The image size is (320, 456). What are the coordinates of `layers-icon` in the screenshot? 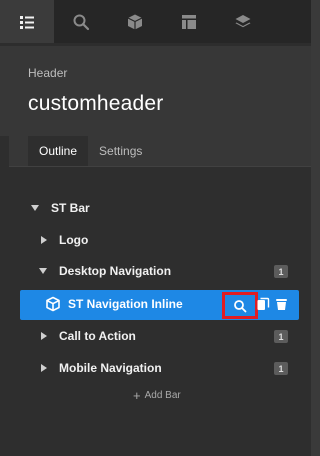 It's located at (243, 20).